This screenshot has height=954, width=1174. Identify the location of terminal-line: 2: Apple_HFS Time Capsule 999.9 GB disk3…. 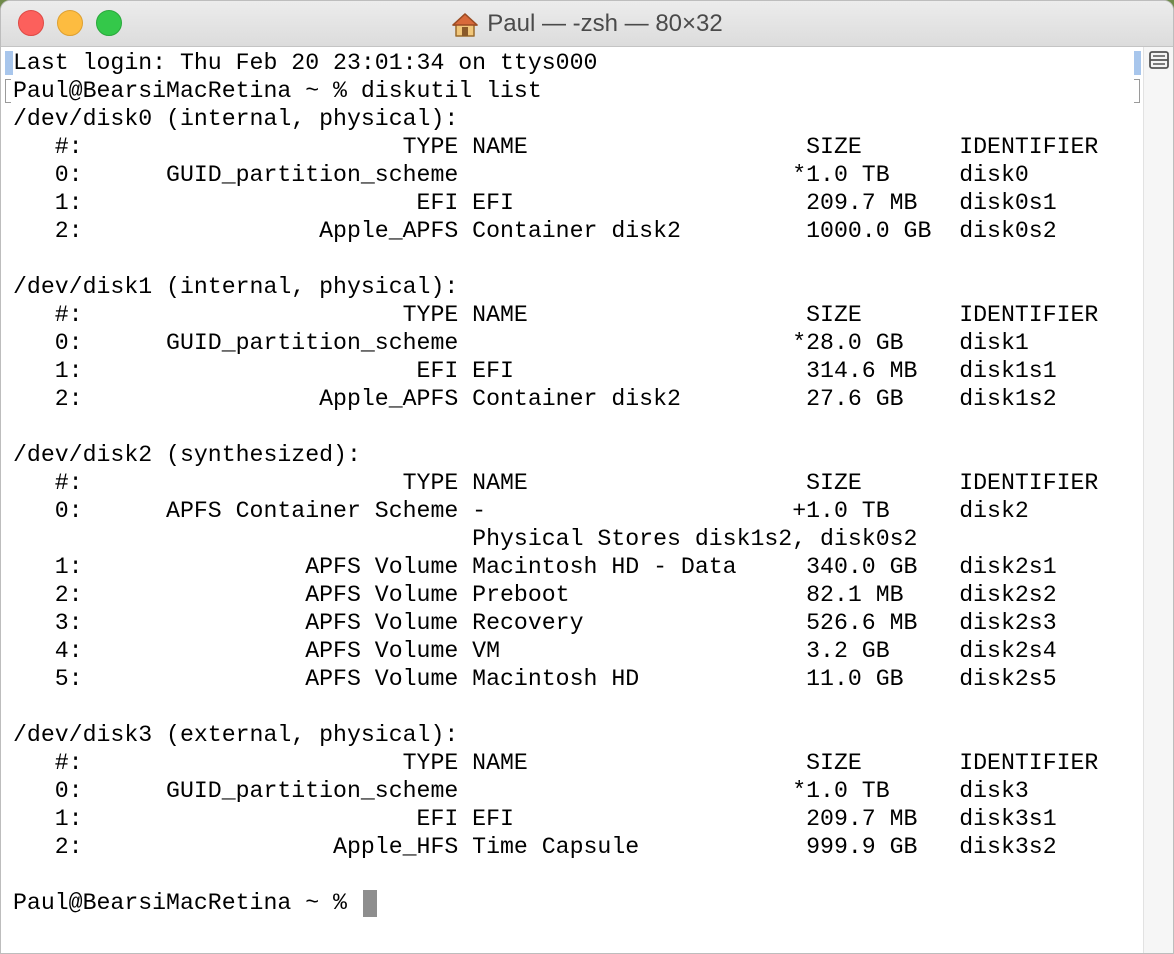
(535, 847).